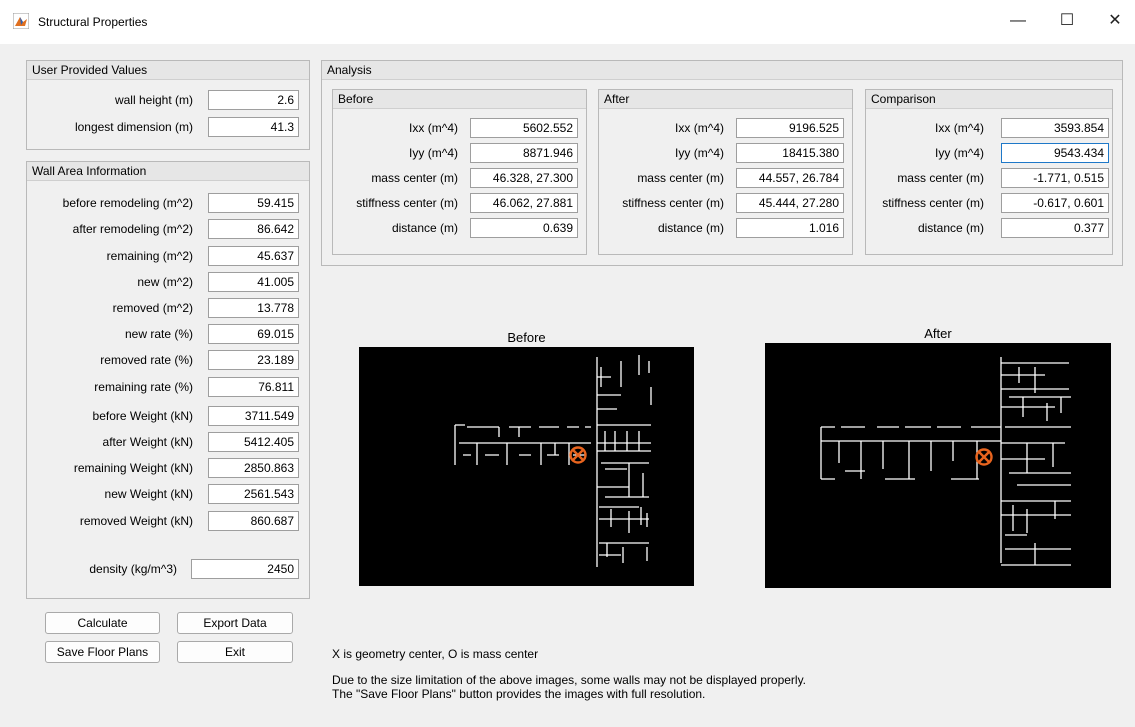 This screenshot has width=1135, height=727. I want to click on distance-field: 1.016, so click(790, 228).